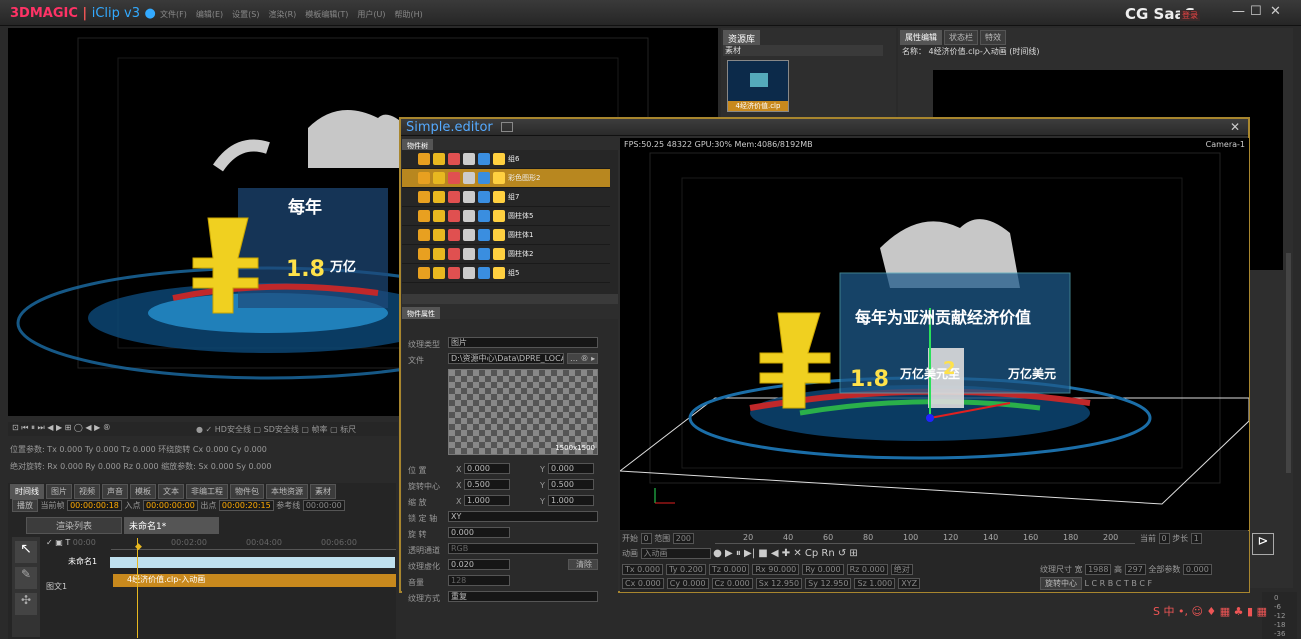 This screenshot has width=1301, height=639. What do you see at coordinates (1197, 569) in the screenshot?
I see `all-params-field: 0.000` at bounding box center [1197, 569].